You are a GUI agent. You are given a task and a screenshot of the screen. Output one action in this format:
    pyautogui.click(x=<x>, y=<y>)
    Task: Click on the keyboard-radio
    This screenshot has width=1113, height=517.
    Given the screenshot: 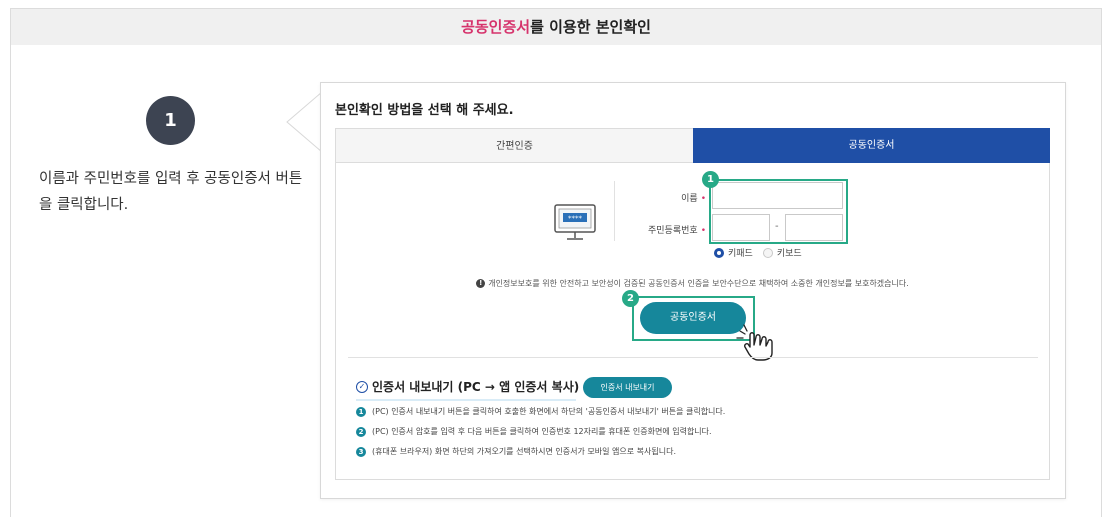 What is the action you would take?
    pyautogui.click(x=767, y=252)
    